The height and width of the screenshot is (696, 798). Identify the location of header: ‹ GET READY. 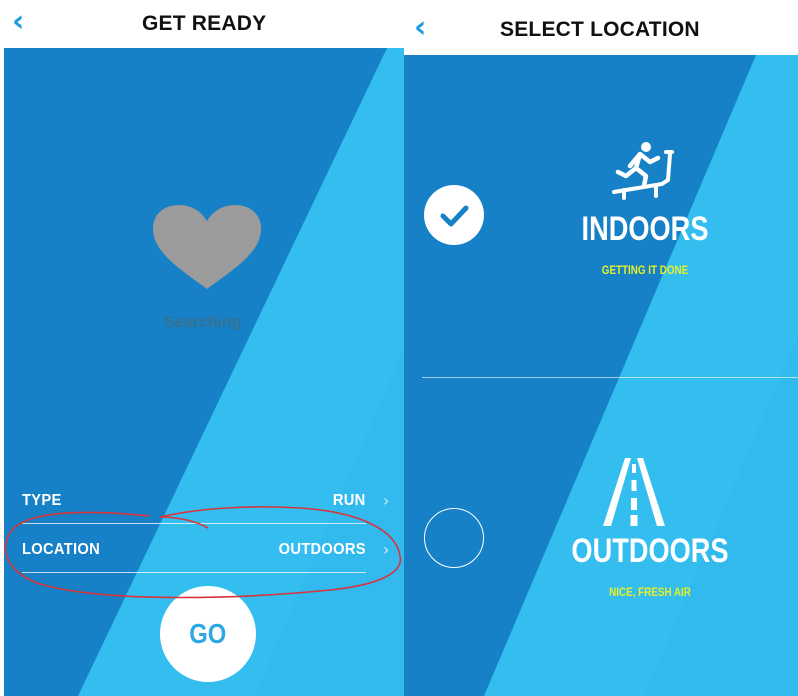
(202, 24).